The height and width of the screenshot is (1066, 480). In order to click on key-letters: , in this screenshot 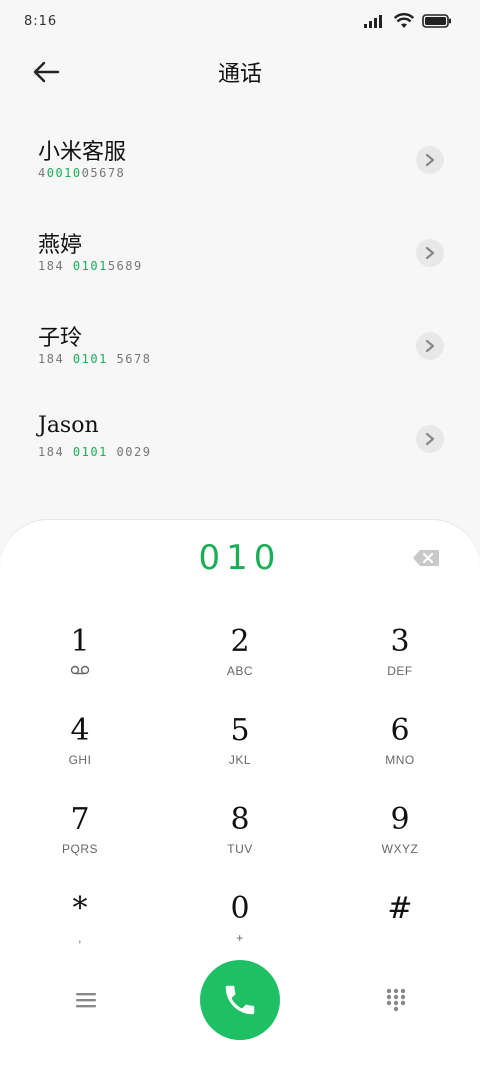, I will do `click(80, 938)`.